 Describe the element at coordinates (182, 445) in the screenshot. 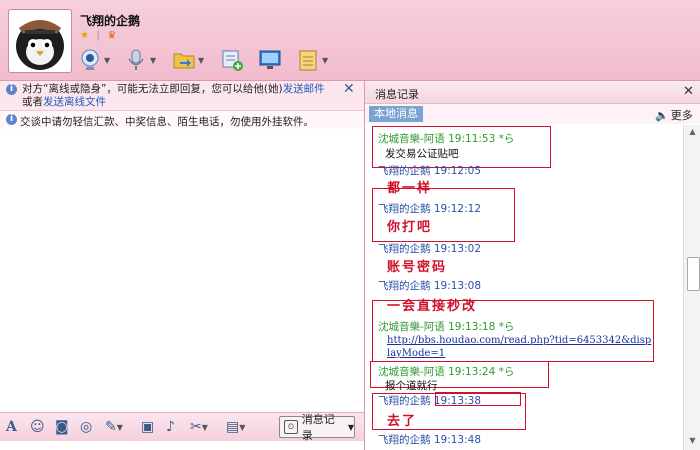

I see `message-input` at that location.